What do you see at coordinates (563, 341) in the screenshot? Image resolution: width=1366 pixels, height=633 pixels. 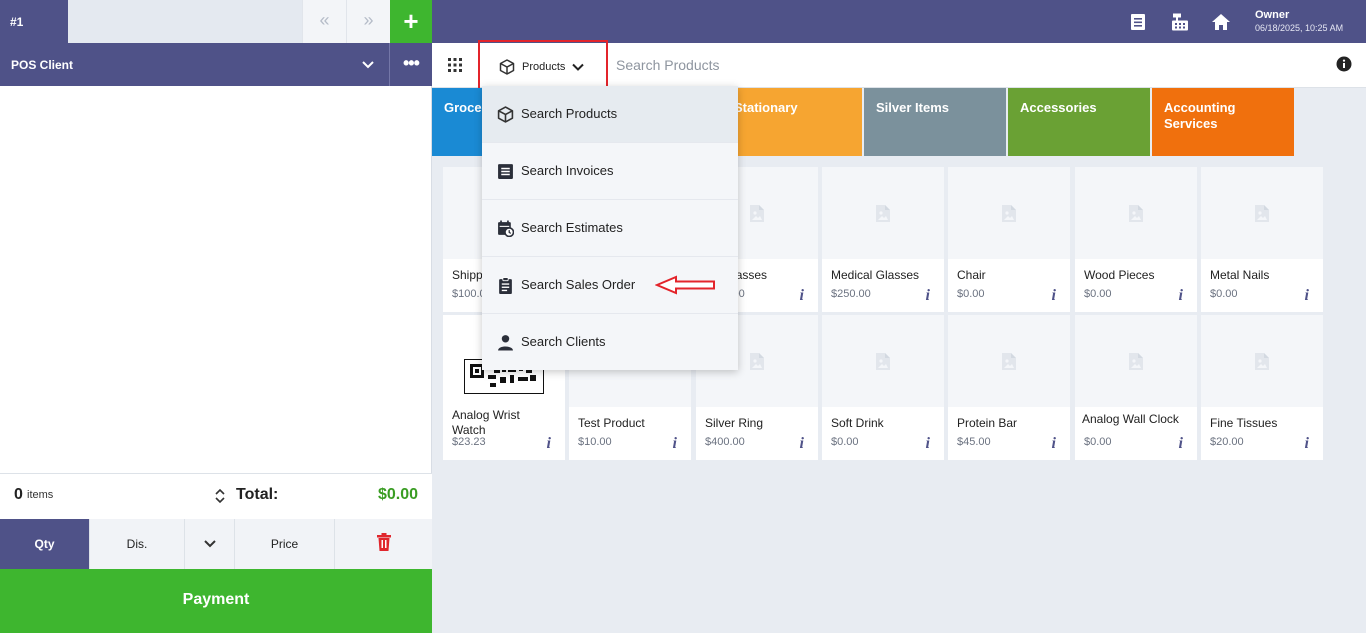 I see `menu-item-label: Search Clients` at bounding box center [563, 341].